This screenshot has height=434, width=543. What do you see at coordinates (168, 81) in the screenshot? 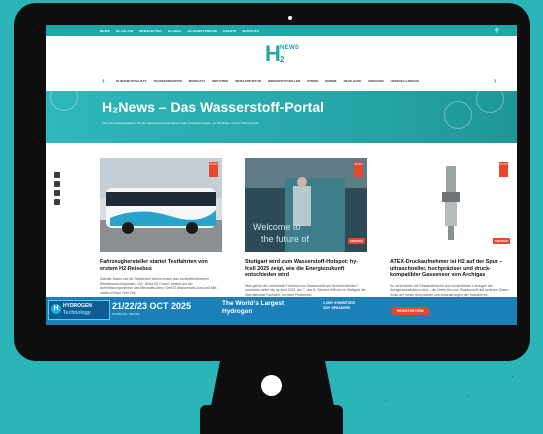
I see `cat-item: TRANSFORMATION` at bounding box center [168, 81].